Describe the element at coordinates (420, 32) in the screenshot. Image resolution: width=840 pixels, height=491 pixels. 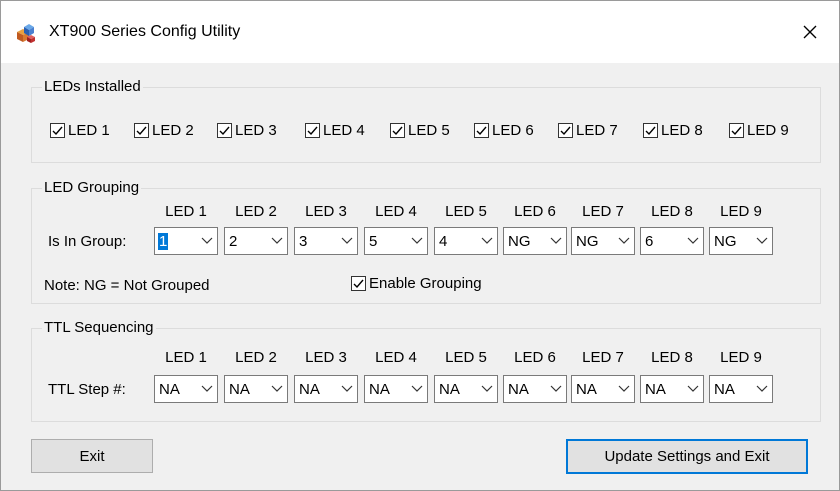
I see `title-bar: XT900 Series Config Utility` at that location.